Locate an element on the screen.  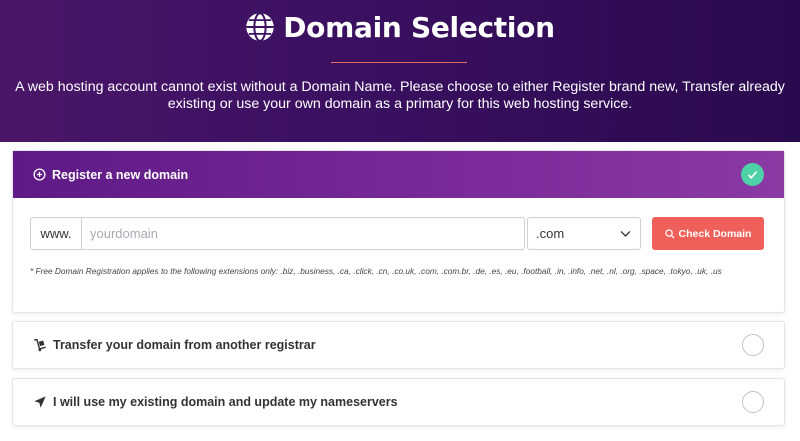
domain-name-input is located at coordinates (303, 233).